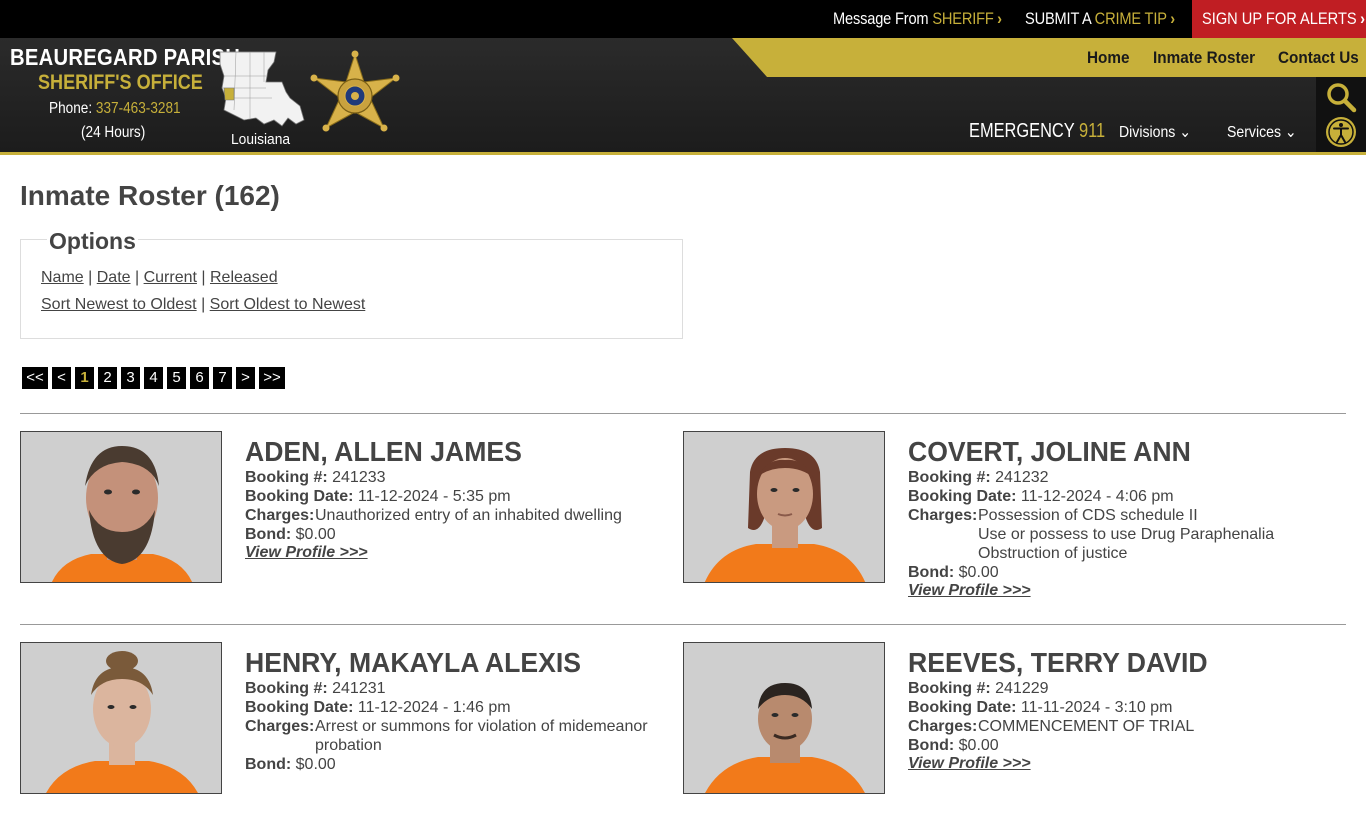 The width and height of the screenshot is (1366, 832). What do you see at coordinates (261, 139) in the screenshot?
I see `state-label: Louisiana` at bounding box center [261, 139].